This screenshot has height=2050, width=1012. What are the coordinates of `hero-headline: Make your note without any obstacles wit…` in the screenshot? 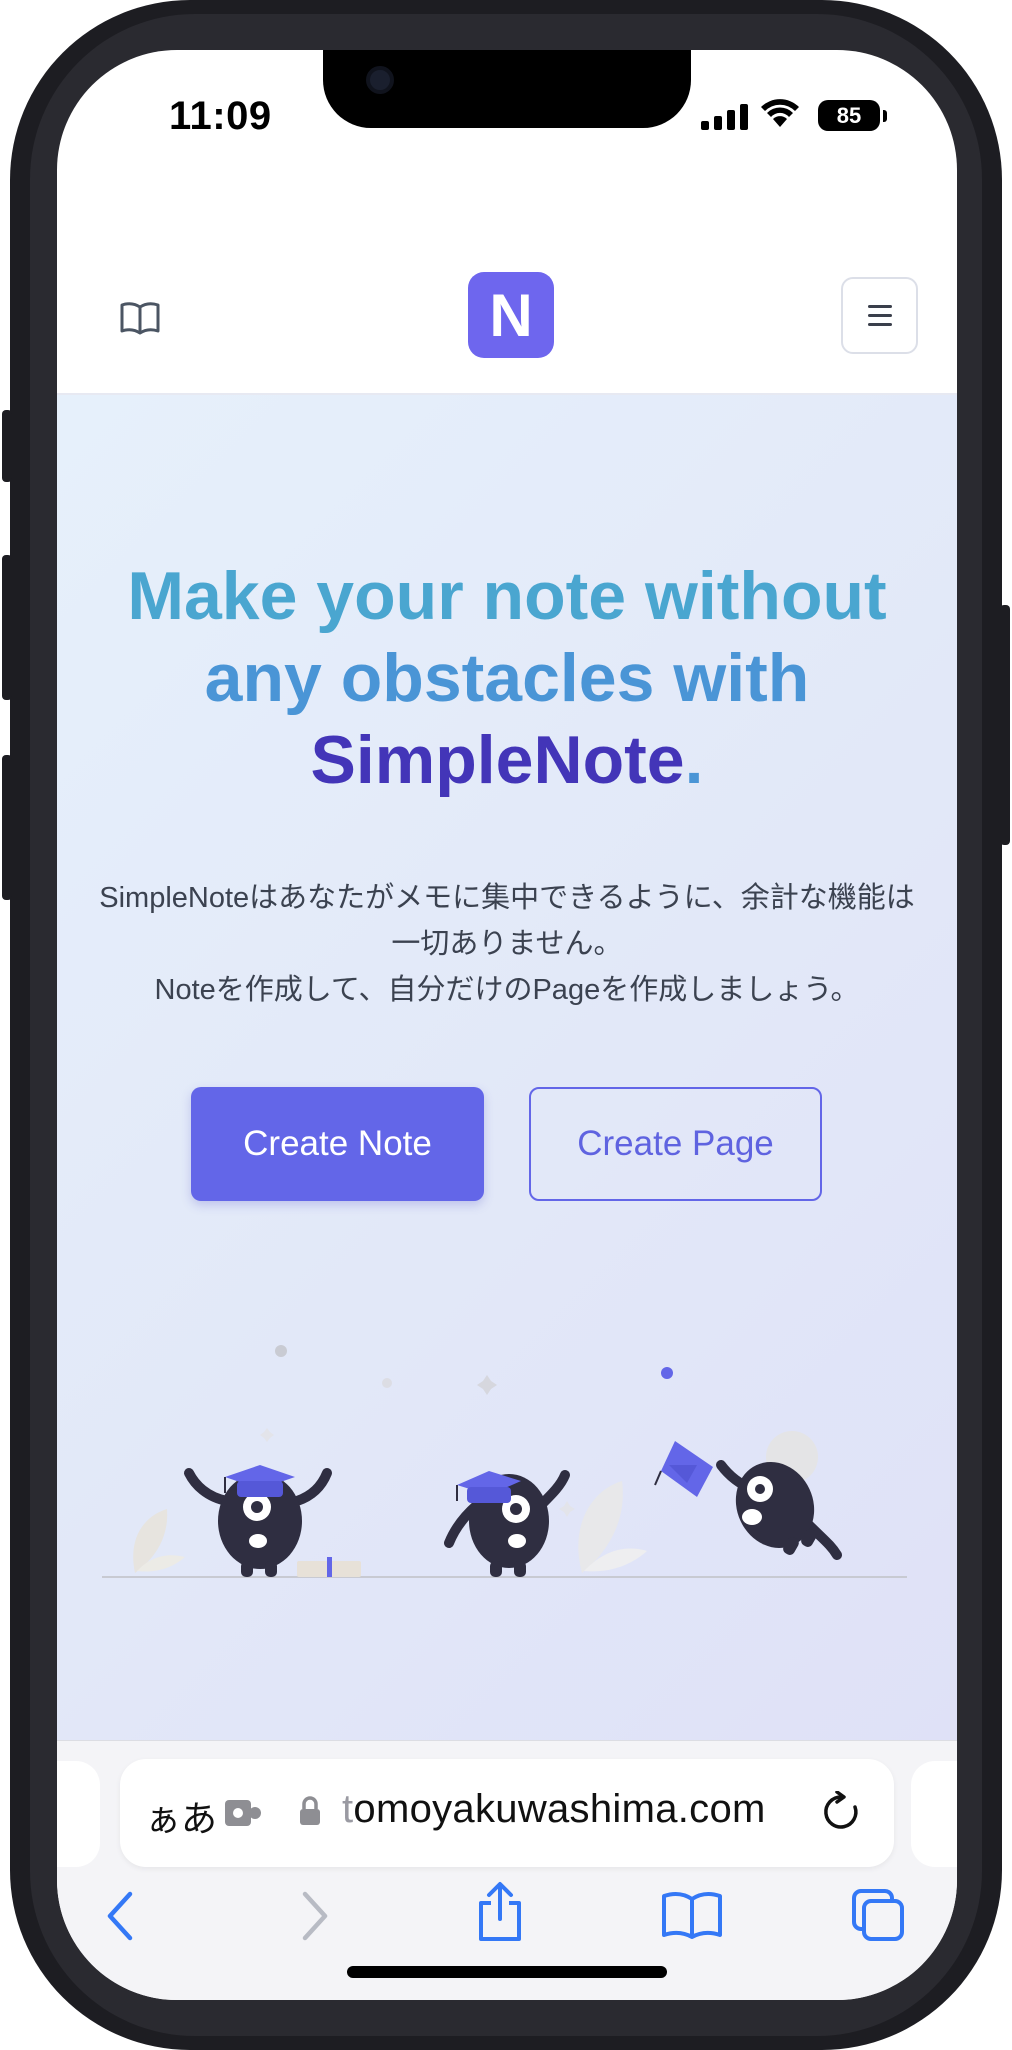 It's located at (507, 678).